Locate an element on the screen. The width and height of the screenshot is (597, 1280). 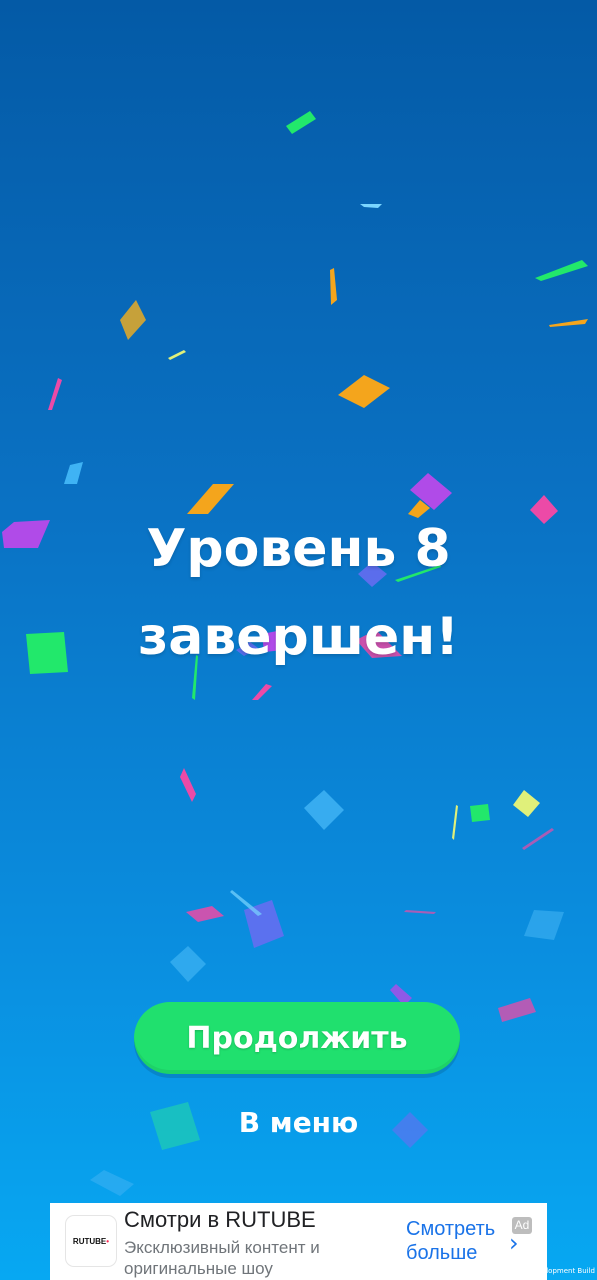
chevron-right-icon: › is located at coordinates (514, 1243).